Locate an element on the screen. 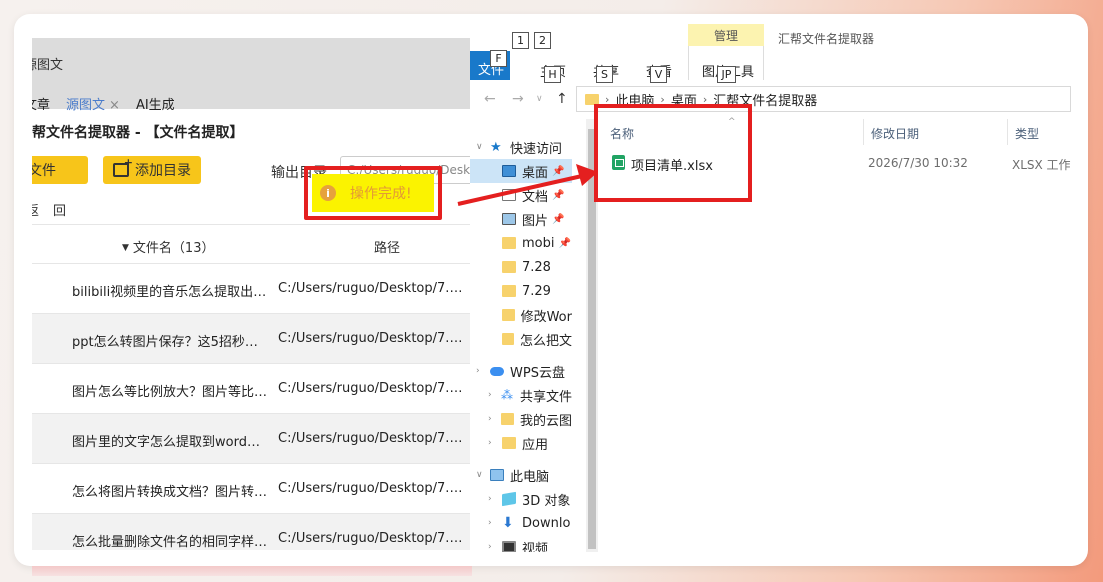 The height and width of the screenshot is (582, 1103). computer-icon is located at coordinates (497, 475).